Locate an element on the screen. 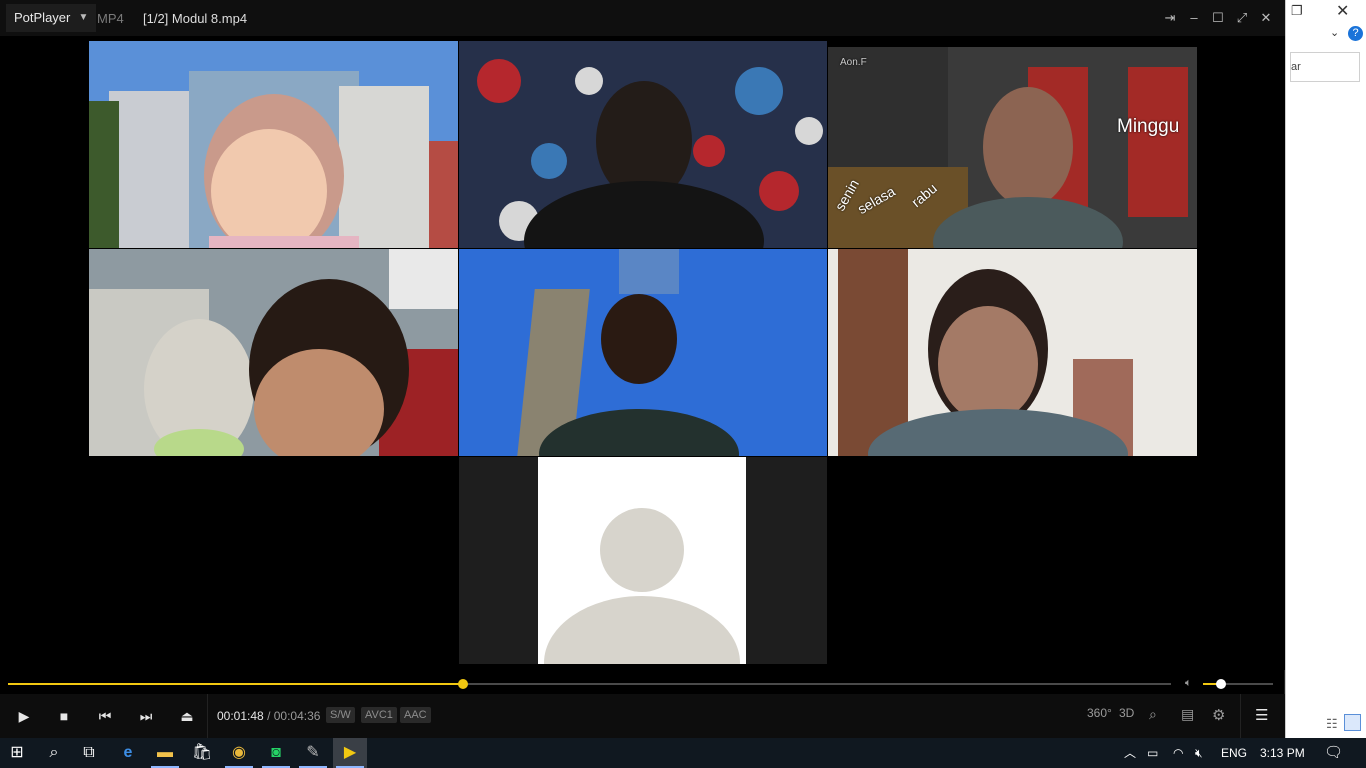  duration: 00:04:36 is located at coordinates (297, 716).